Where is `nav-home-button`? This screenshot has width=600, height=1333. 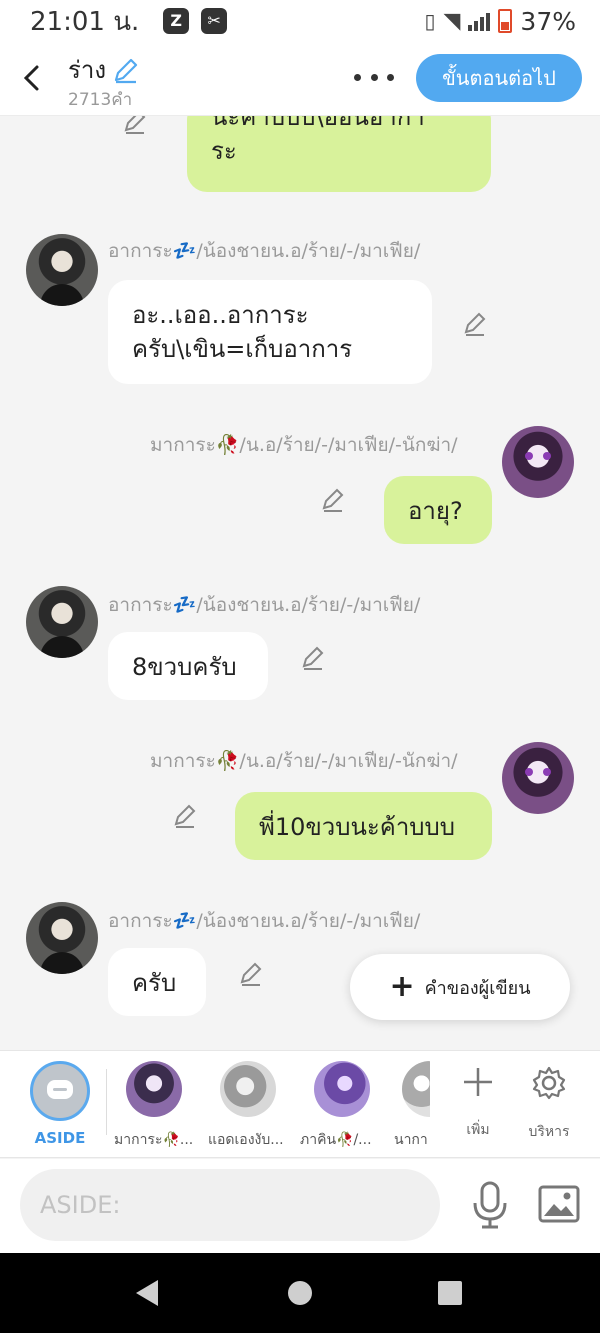 nav-home-button is located at coordinates (300, 1293).